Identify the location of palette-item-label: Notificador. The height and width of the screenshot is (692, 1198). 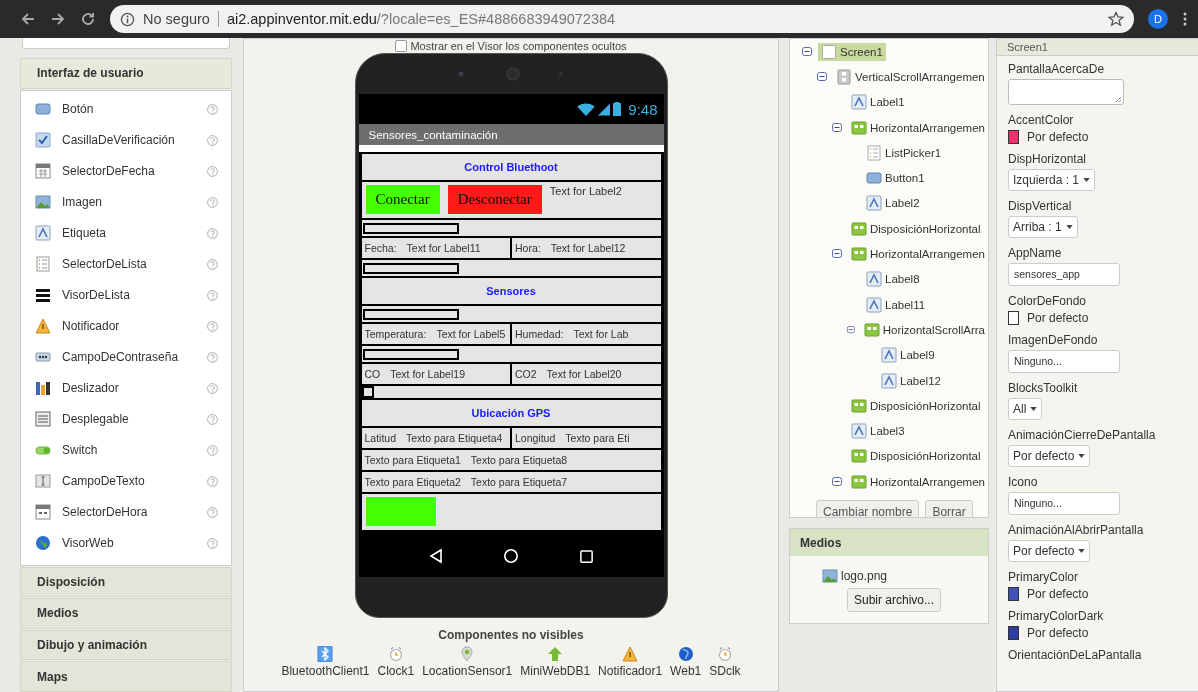
(91, 326).